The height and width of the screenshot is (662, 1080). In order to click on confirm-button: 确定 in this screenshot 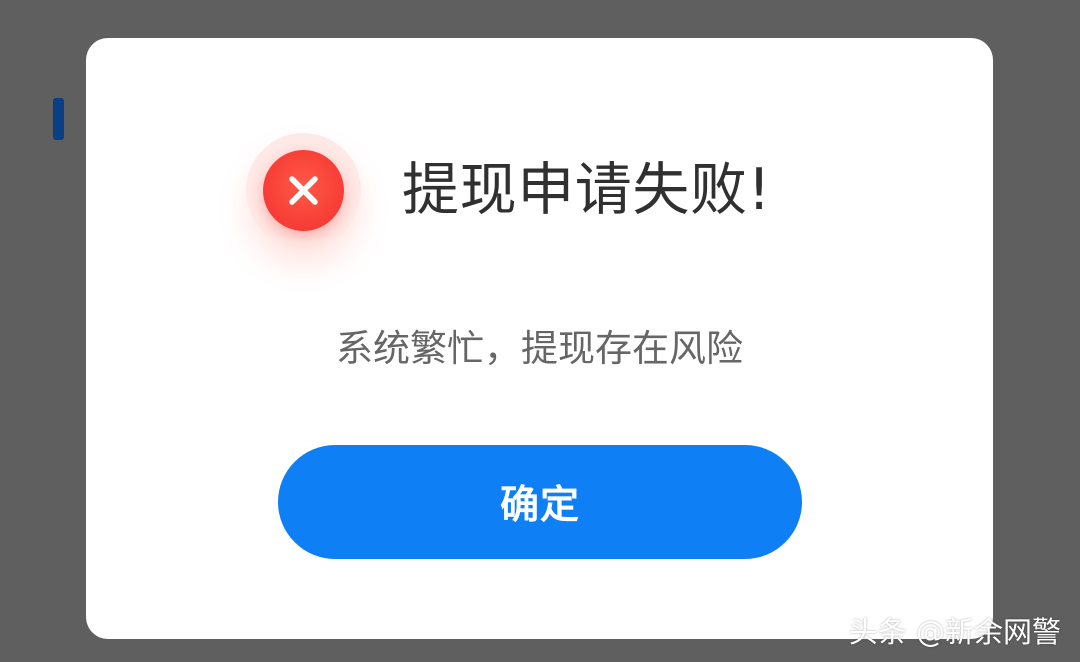, I will do `click(540, 502)`.